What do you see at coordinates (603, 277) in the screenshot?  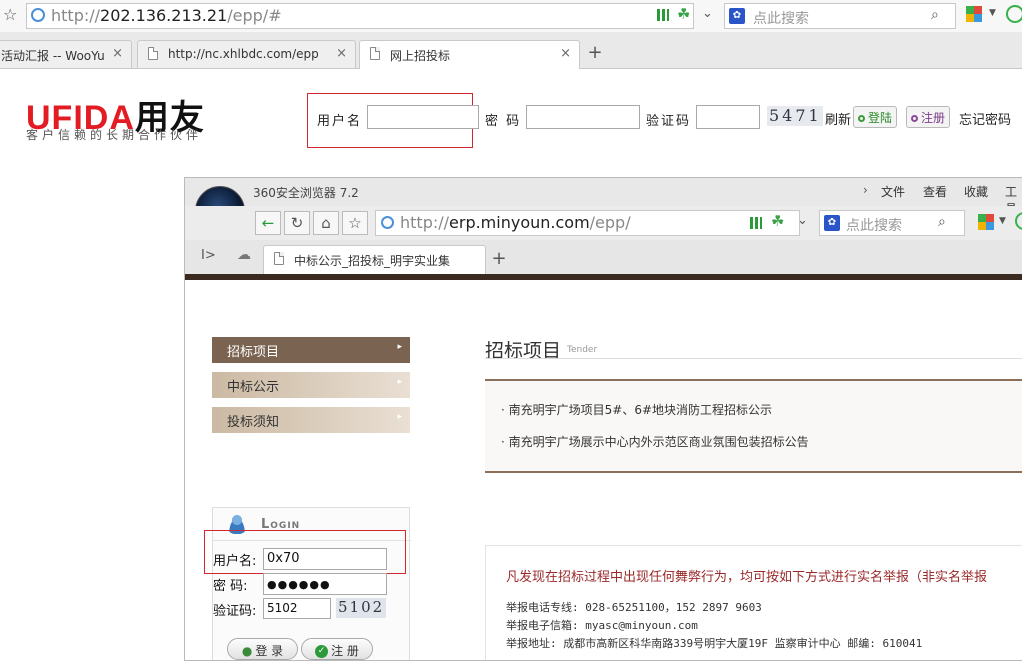 I see `banner-strip` at bounding box center [603, 277].